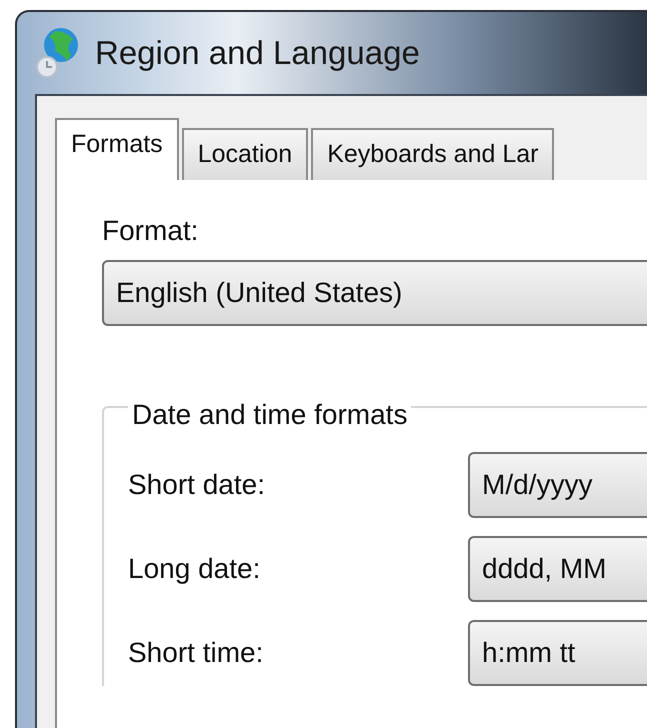  Describe the element at coordinates (245, 154) in the screenshot. I see `tab: Location` at that location.